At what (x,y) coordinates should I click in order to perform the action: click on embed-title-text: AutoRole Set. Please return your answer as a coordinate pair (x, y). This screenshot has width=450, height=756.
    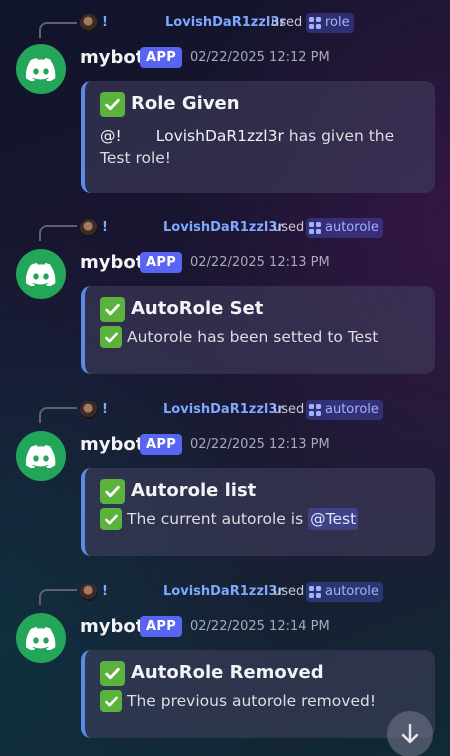
    Looking at the image, I should click on (197, 308).